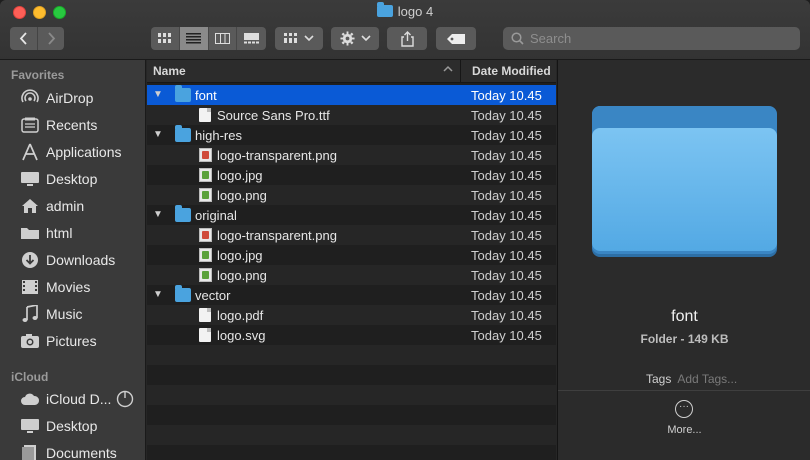 This screenshot has height=460, width=810. I want to click on gear-icon, so click(347, 38).